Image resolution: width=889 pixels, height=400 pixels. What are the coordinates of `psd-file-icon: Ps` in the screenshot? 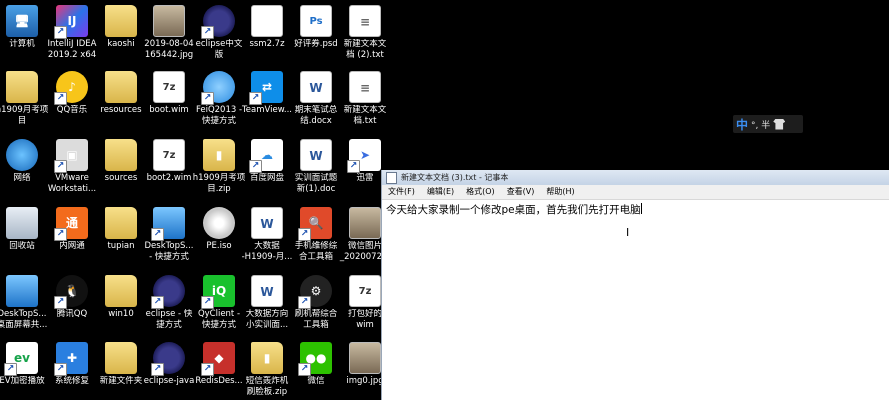 It's located at (316, 21).